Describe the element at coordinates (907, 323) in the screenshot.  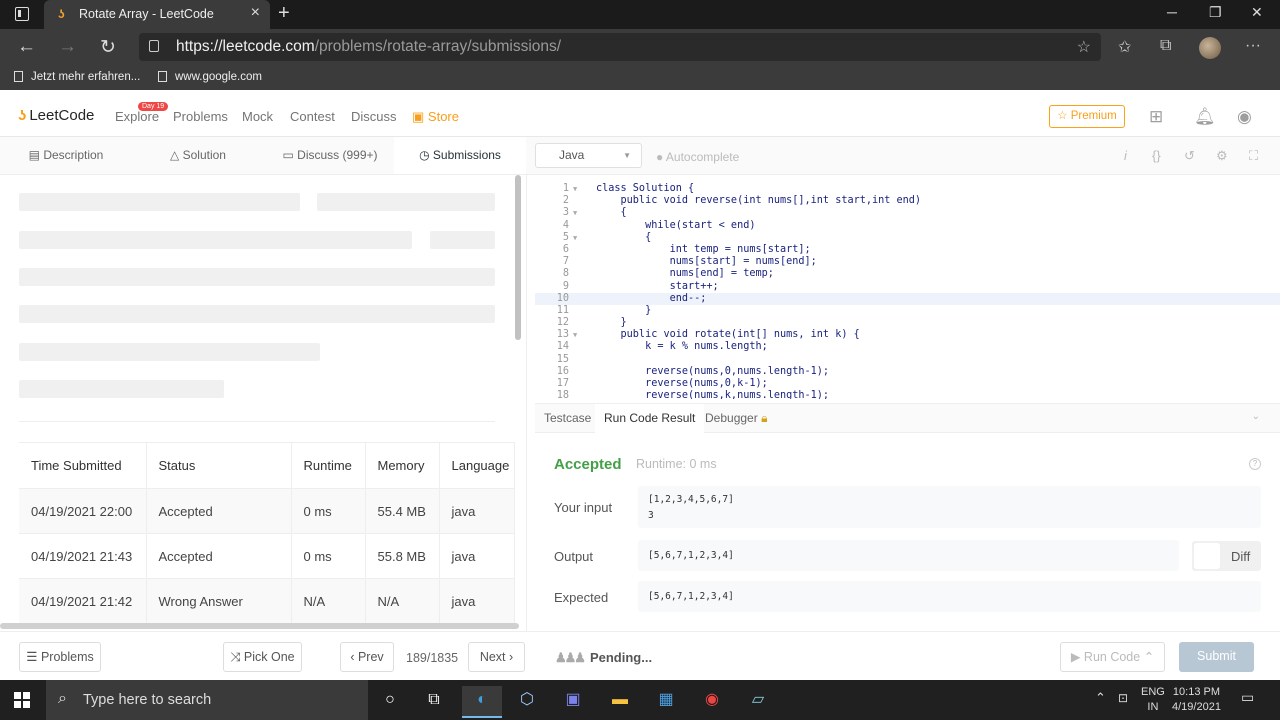
I see `code-line: 12 }` at that location.